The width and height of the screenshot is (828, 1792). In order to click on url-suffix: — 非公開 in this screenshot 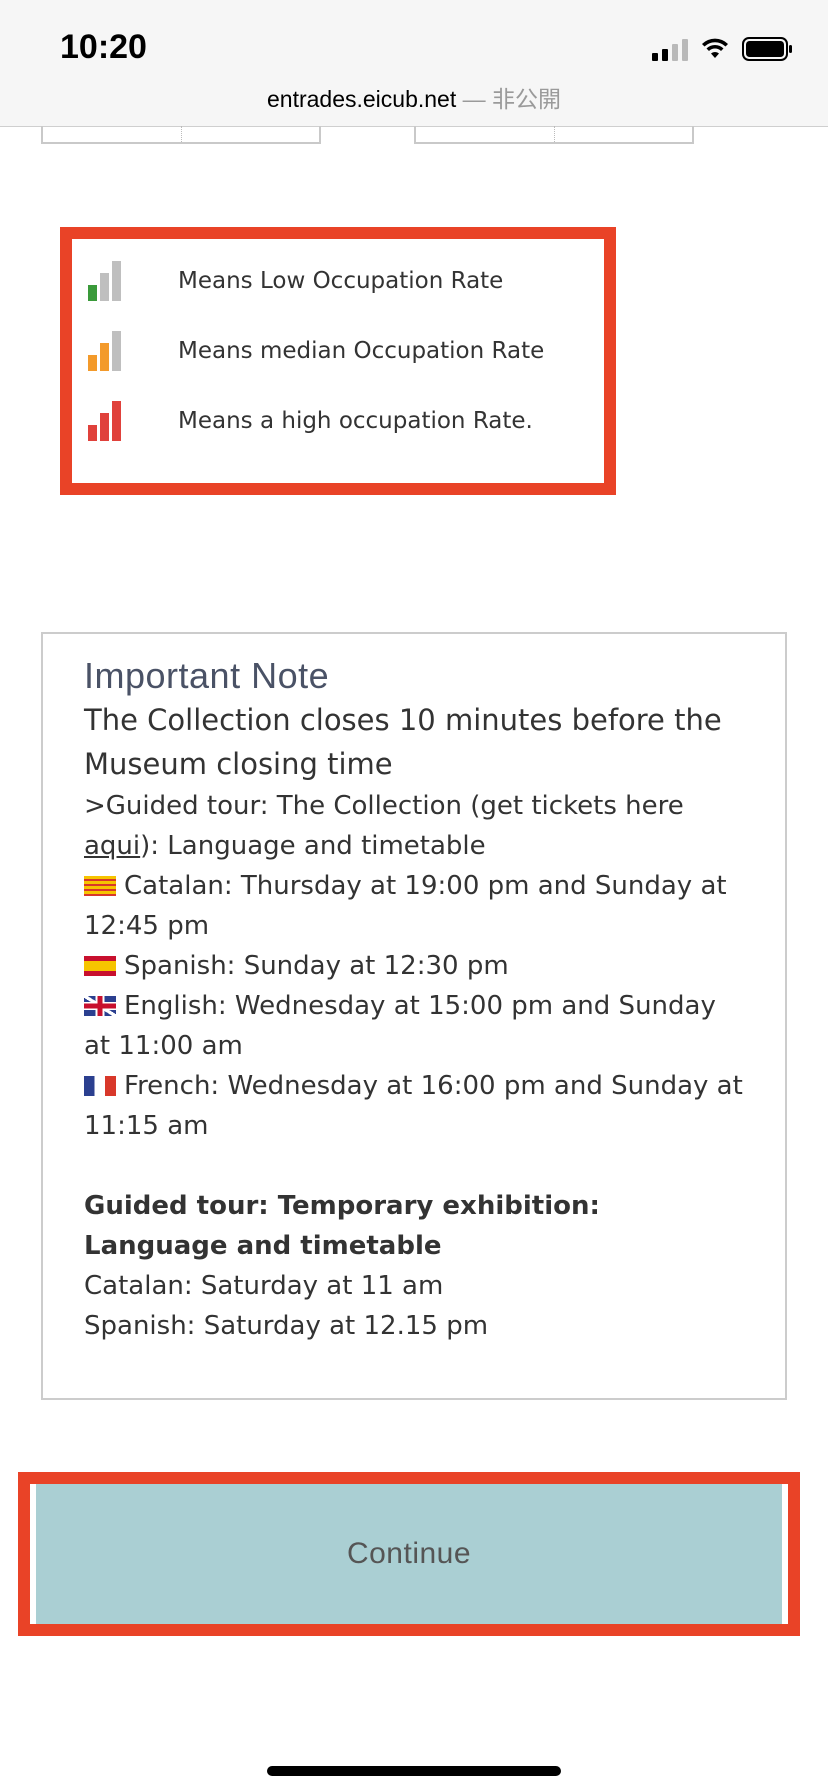, I will do `click(512, 99)`.